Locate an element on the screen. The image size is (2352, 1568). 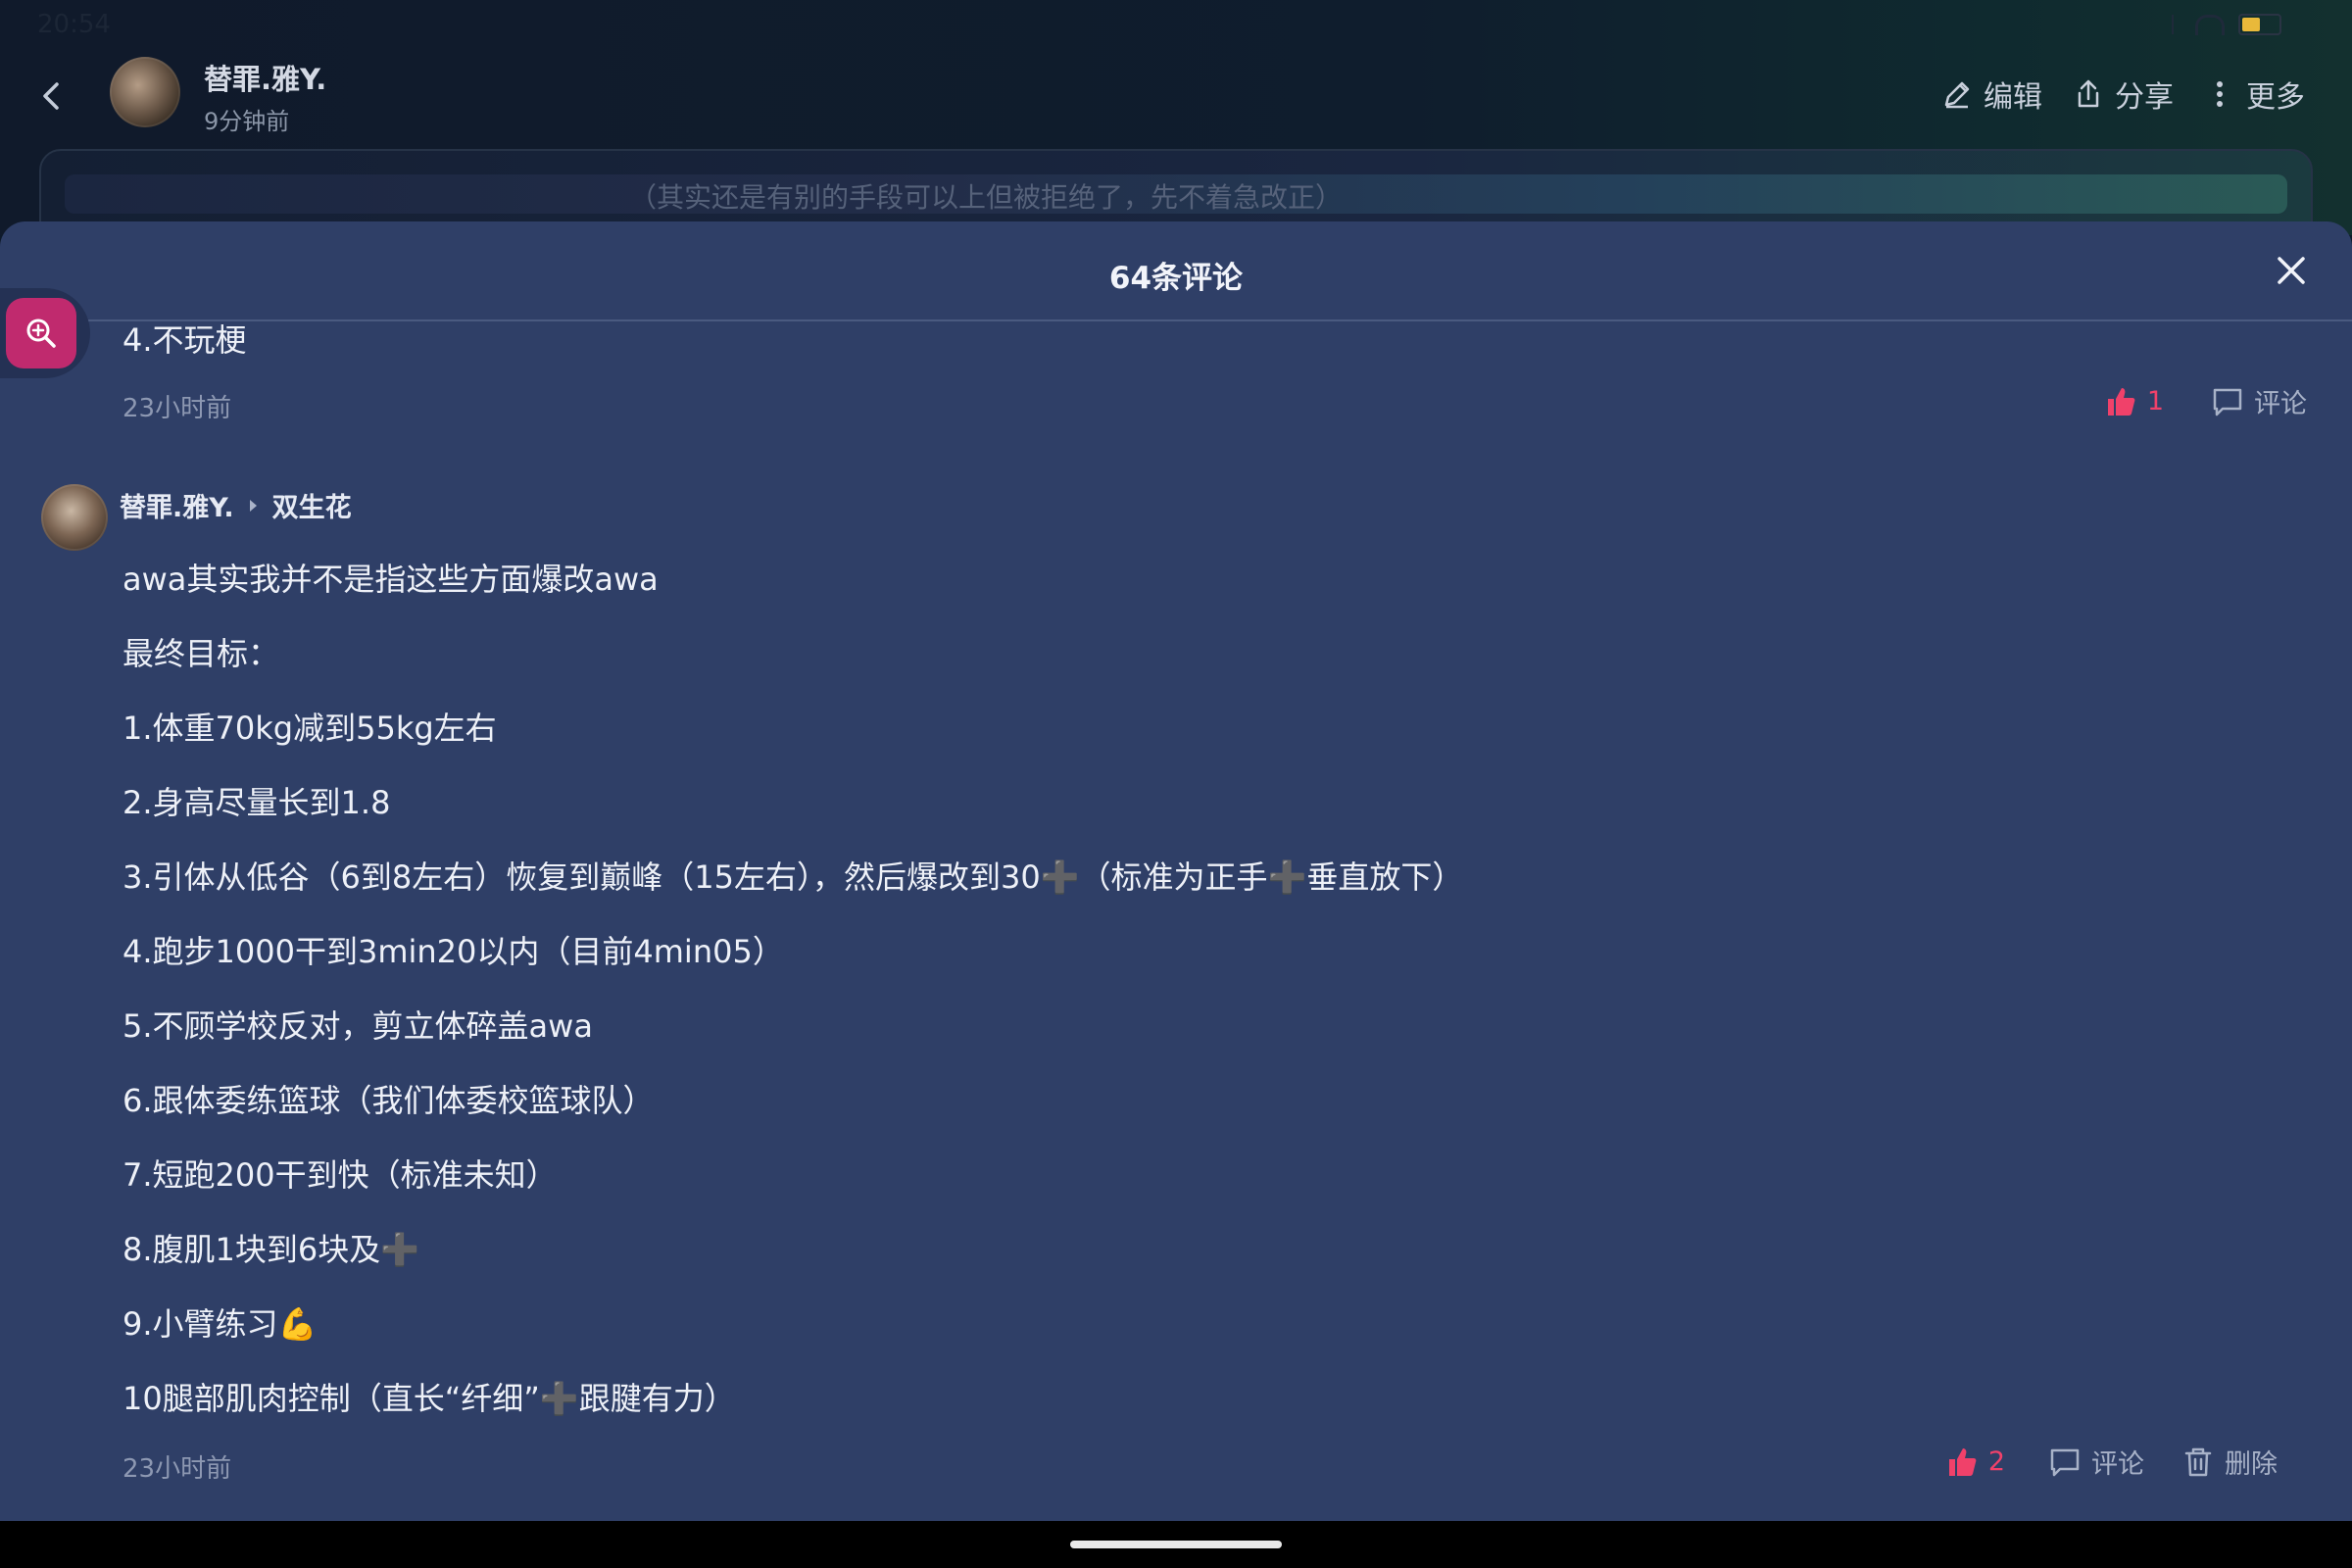
reply-author-avatar is located at coordinates (74, 517).